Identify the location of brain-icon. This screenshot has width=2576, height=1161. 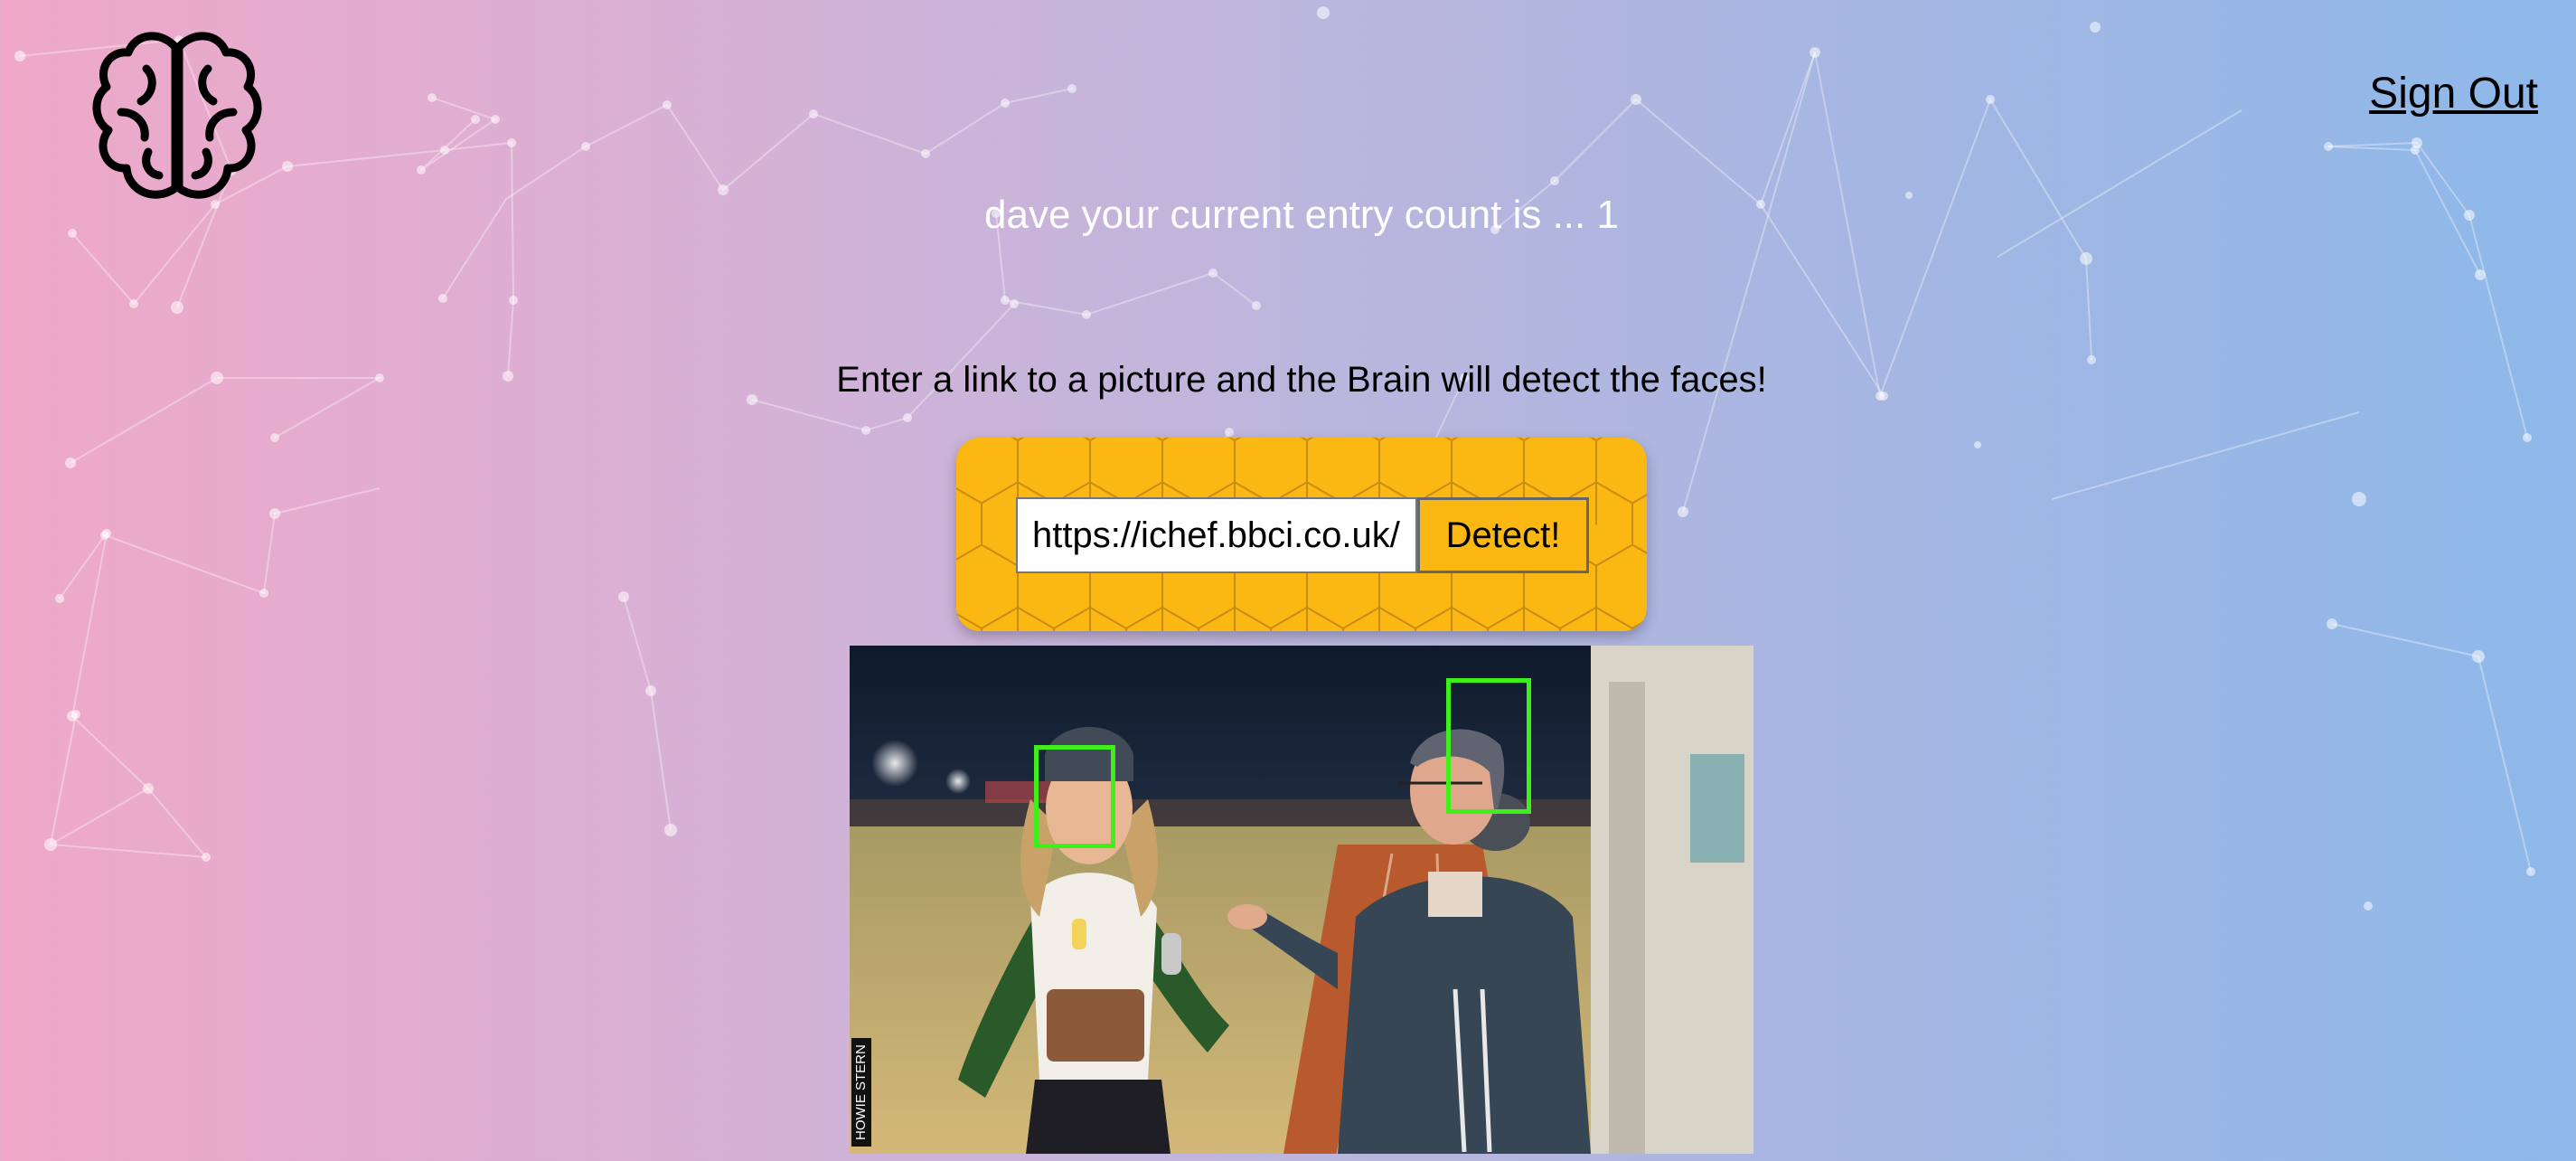
(177, 115).